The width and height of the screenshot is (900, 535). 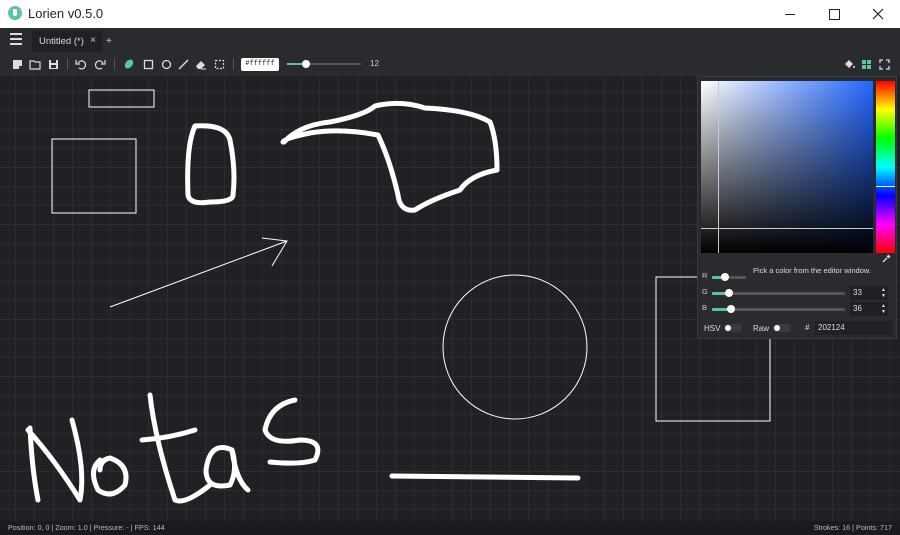 I want to click on background-color-button, so click(x=849, y=64).